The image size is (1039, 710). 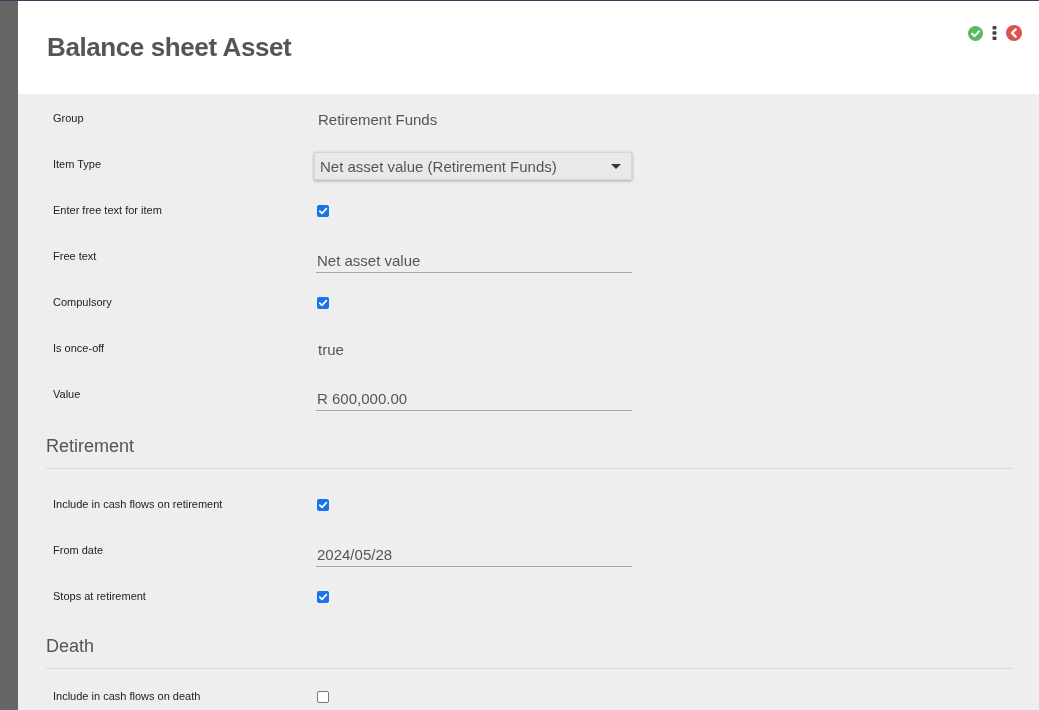 What do you see at coordinates (127, 696) in the screenshot?
I see `field-label: Include in cash flows on death` at bounding box center [127, 696].